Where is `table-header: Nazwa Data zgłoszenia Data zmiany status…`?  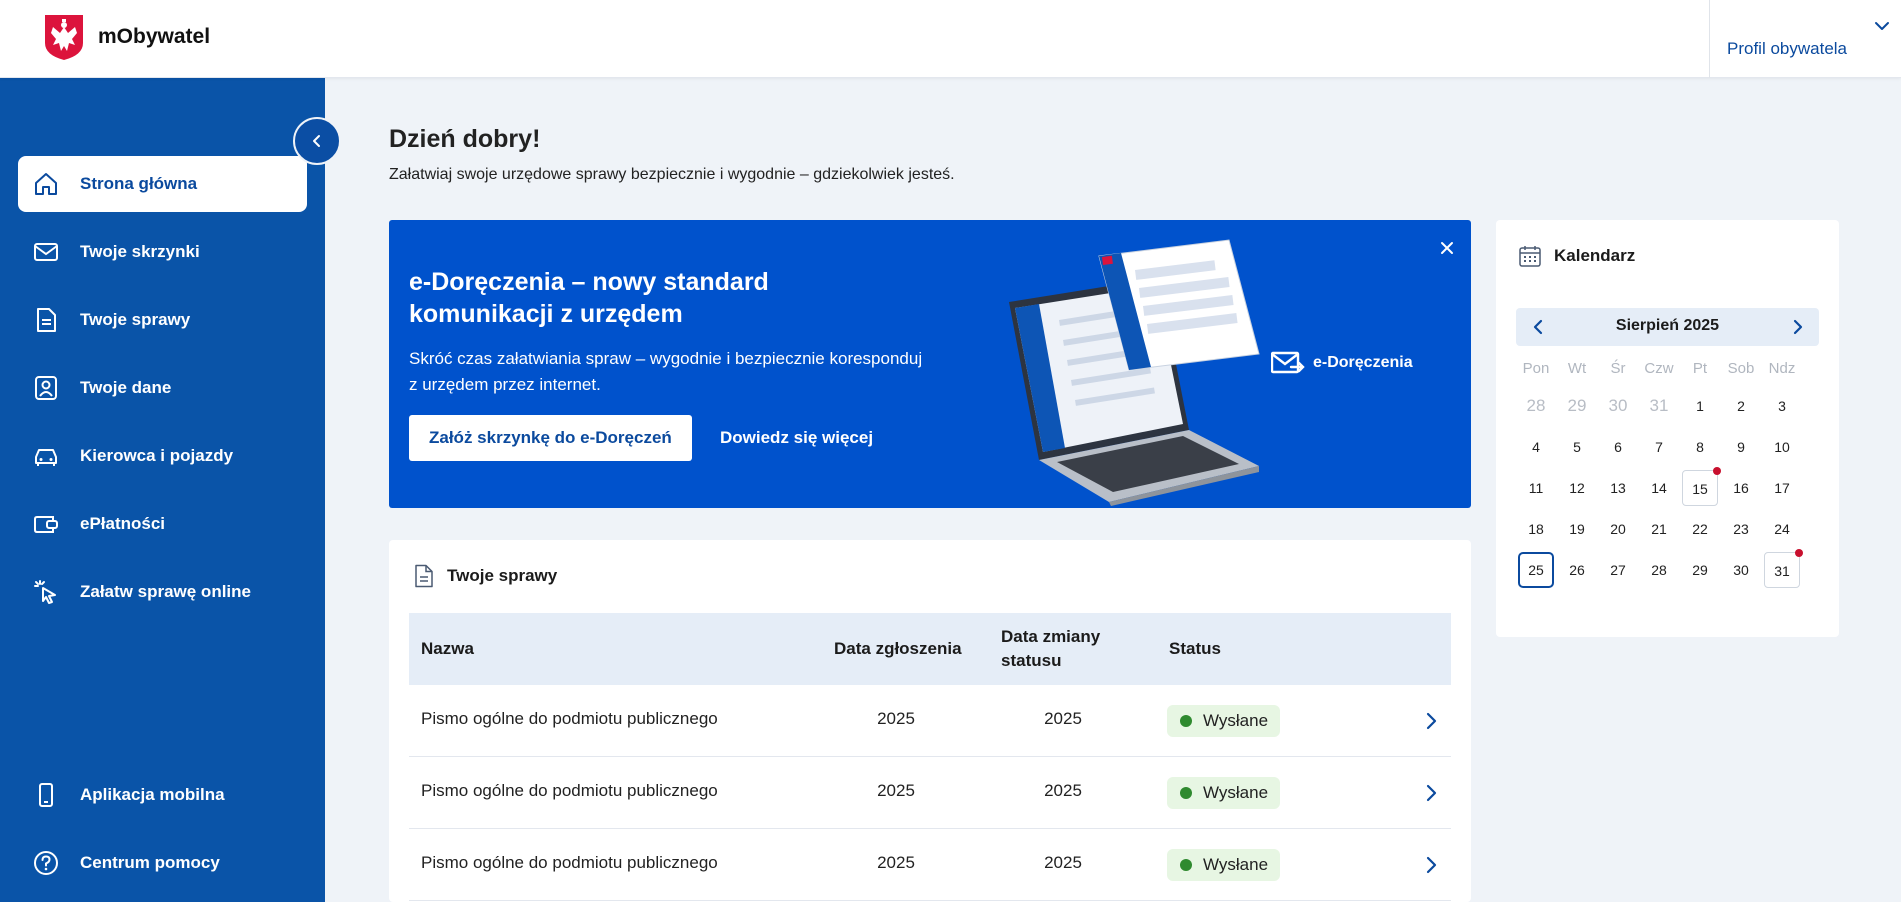 table-header: Nazwa Data zgłoszenia Data zmiany status… is located at coordinates (930, 649).